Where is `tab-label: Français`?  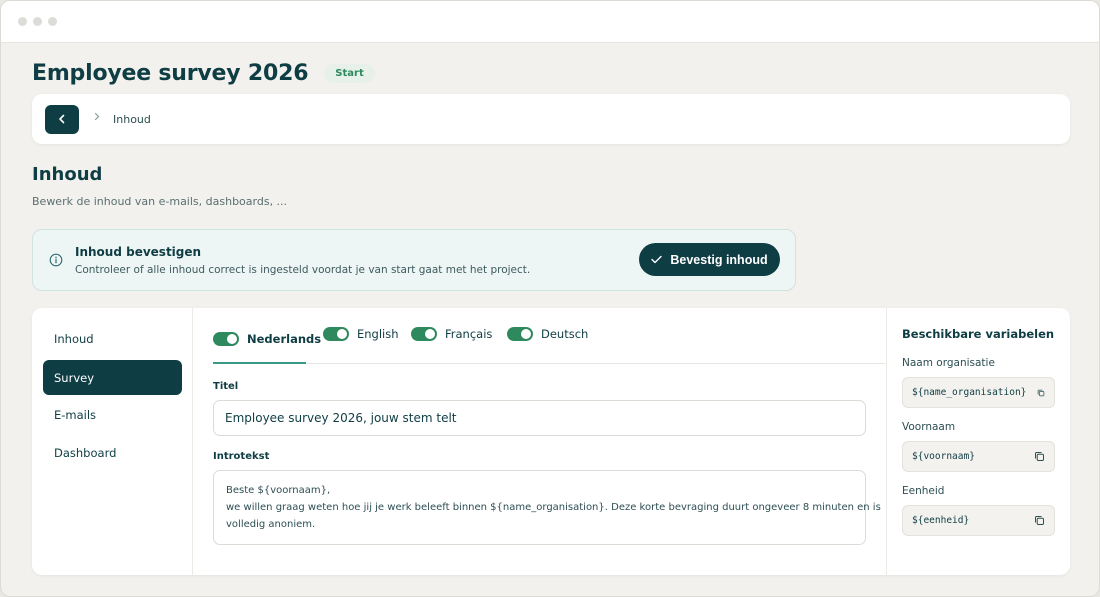 tab-label: Français is located at coordinates (469, 334).